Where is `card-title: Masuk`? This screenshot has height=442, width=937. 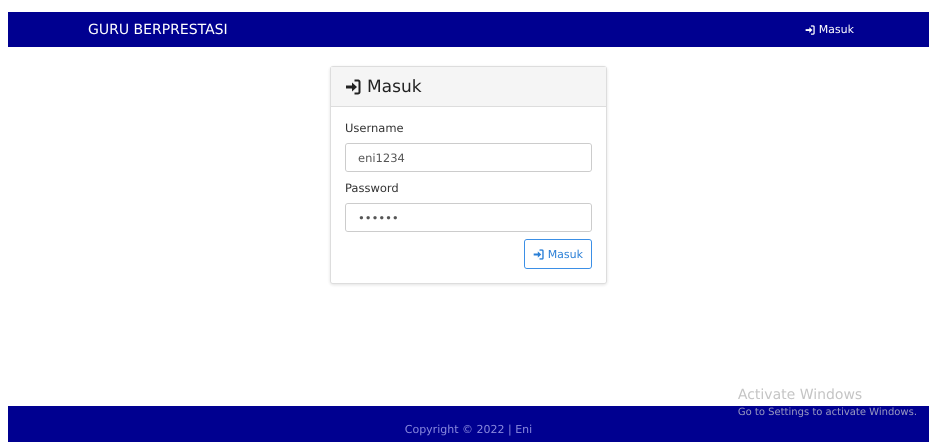
card-title: Masuk is located at coordinates (394, 86).